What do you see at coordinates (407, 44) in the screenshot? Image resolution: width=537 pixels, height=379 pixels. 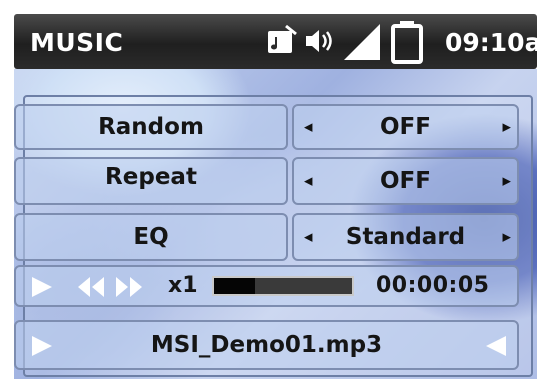 I see `battery-icon` at bounding box center [407, 44].